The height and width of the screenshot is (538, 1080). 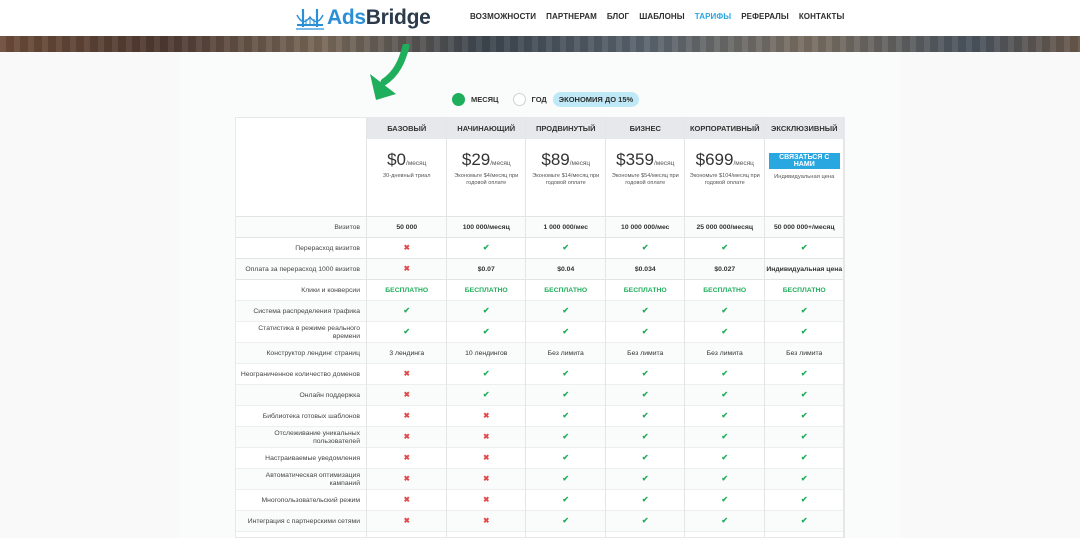 I want to click on nav-item: ВОЗМОЖНОСТИ, so click(x=503, y=16).